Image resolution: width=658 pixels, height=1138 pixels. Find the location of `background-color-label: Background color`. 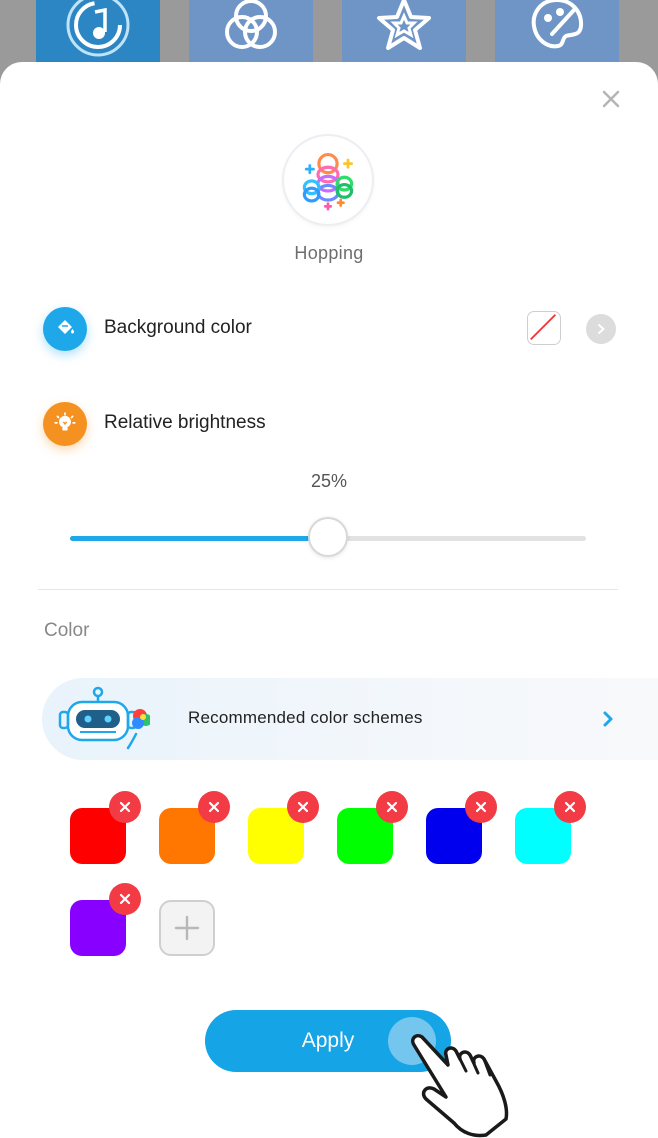

background-color-label: Background color is located at coordinates (178, 327).